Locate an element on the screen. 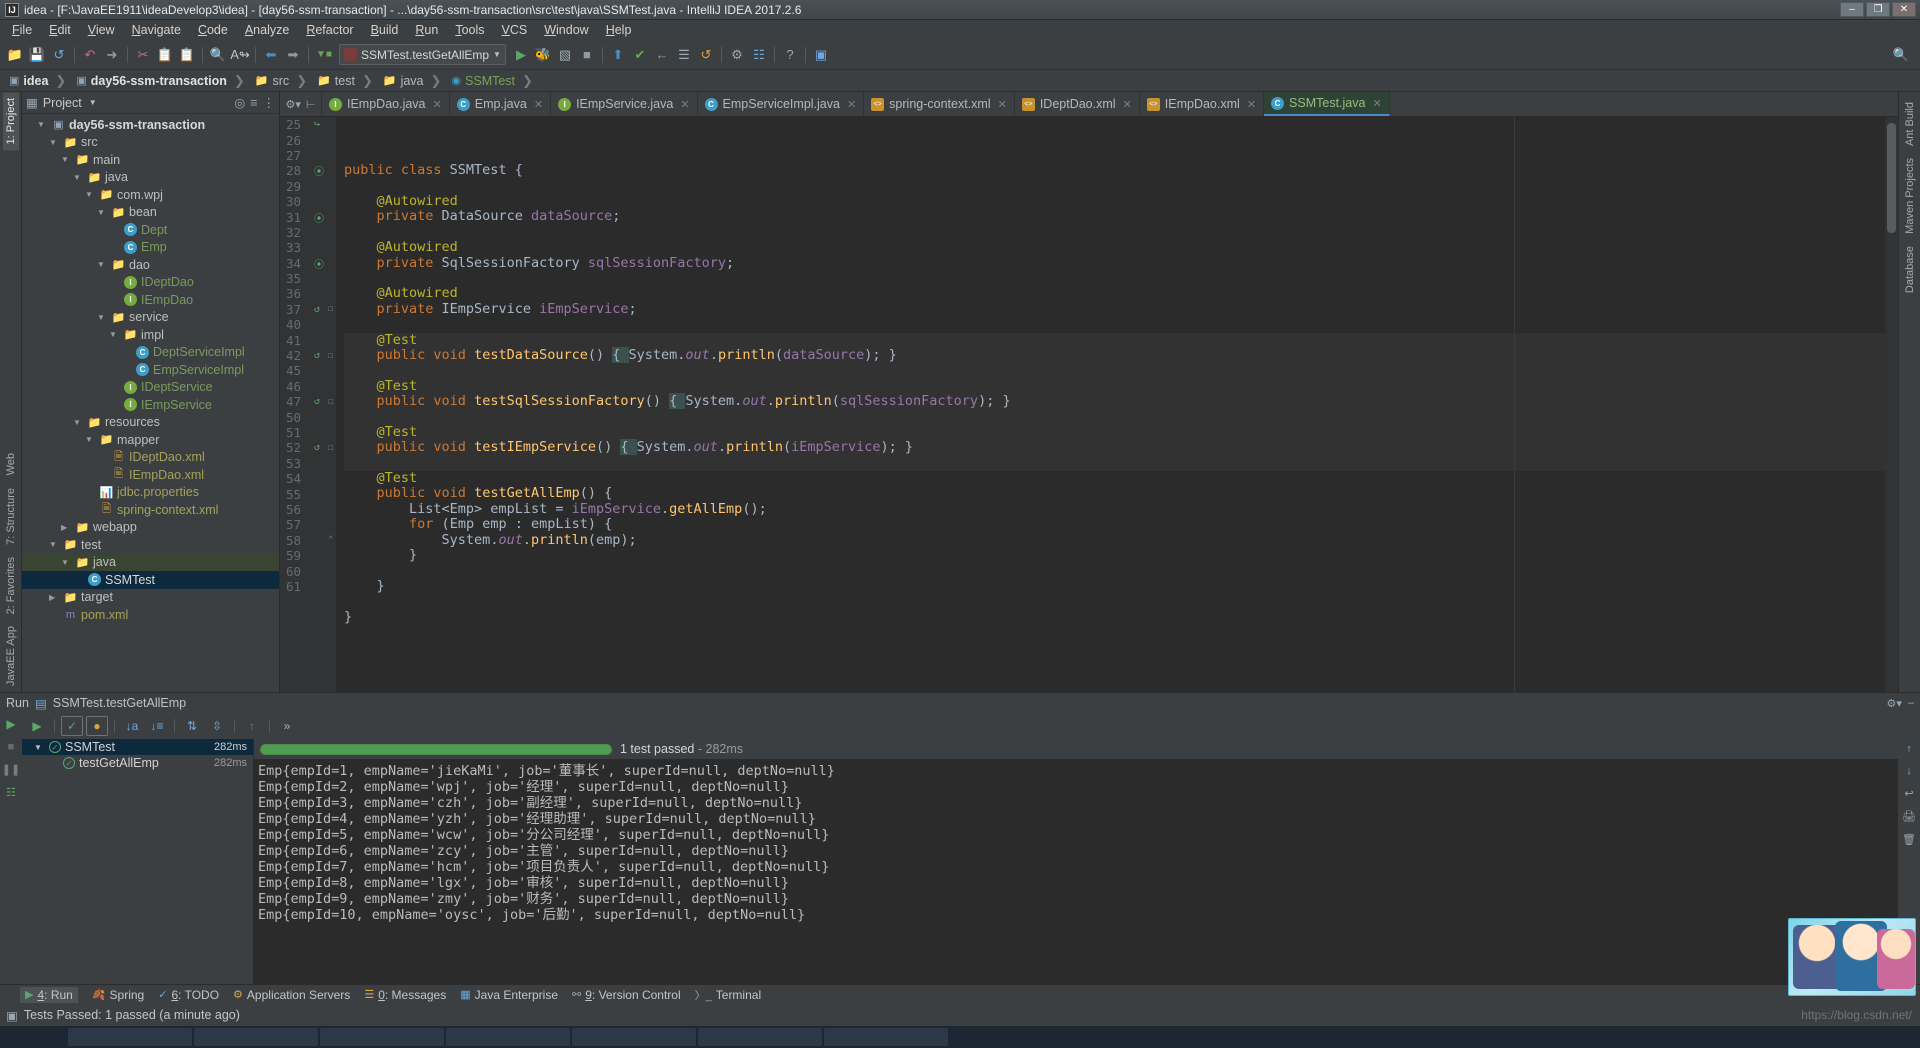 This screenshot has height=1048, width=1920. more-icon: » is located at coordinates (287, 726).